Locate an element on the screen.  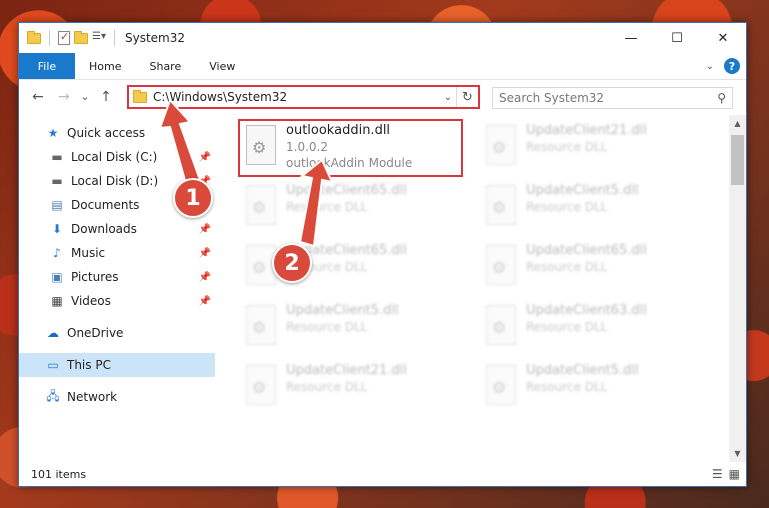
tab-view: View is located at coordinates (222, 66).